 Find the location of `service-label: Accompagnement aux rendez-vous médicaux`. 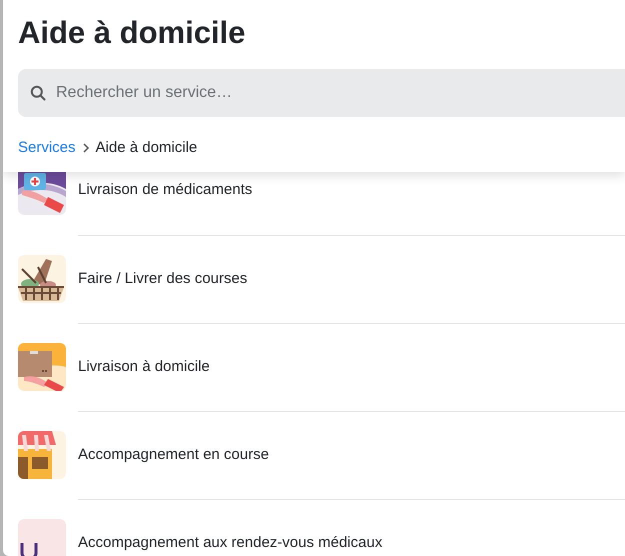

service-label: Accompagnement aux rendez-vous médicaux is located at coordinates (230, 542).